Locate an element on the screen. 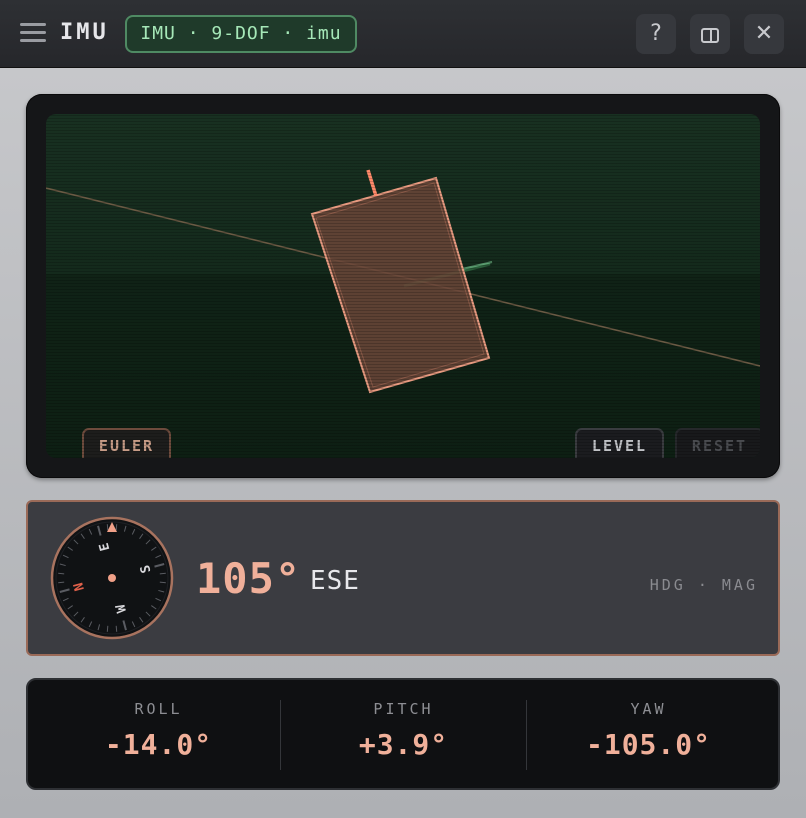 The width and height of the screenshot is (806, 818). pitch-value: +3.9° is located at coordinates (403, 744).